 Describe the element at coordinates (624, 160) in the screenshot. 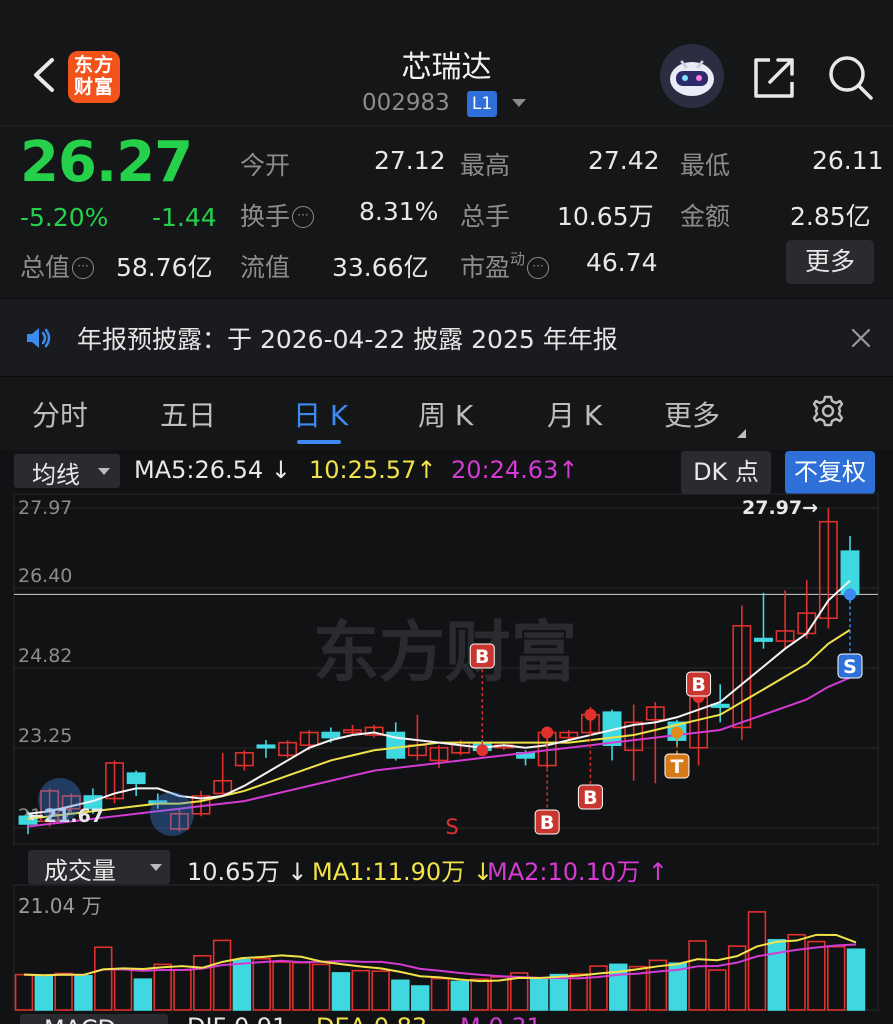

I see `high-value: 27.42` at that location.